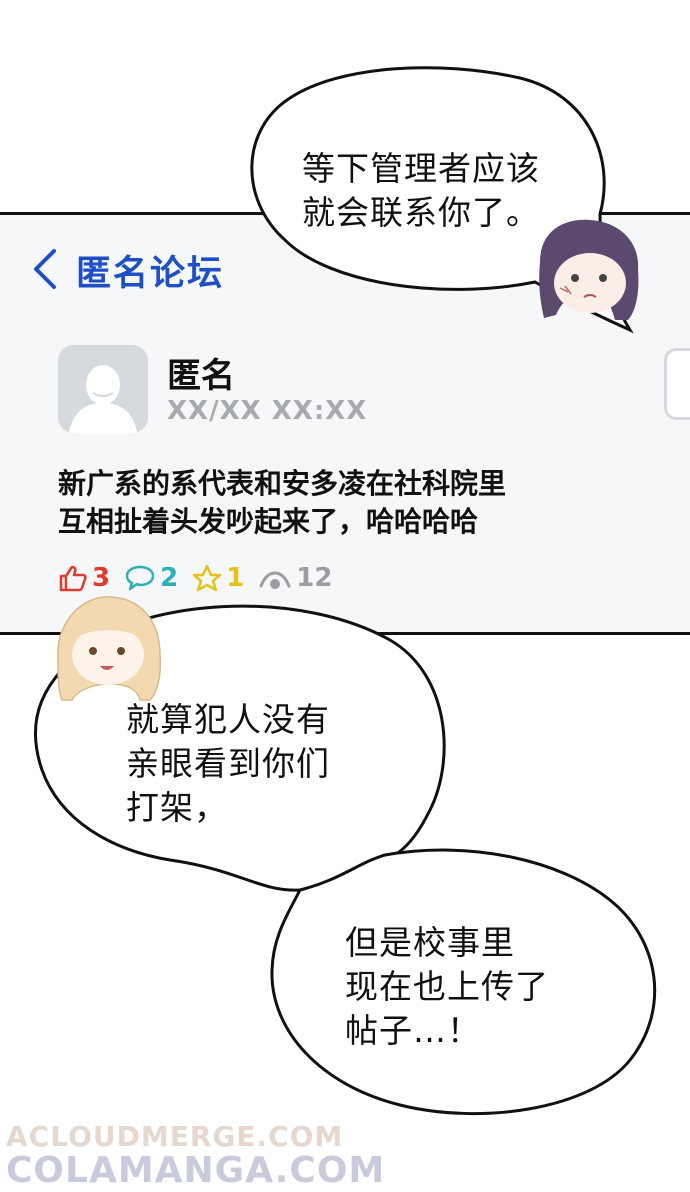 The width and height of the screenshot is (690, 1192). I want to click on bubble-line: 就算犯人没有, so click(228, 719).